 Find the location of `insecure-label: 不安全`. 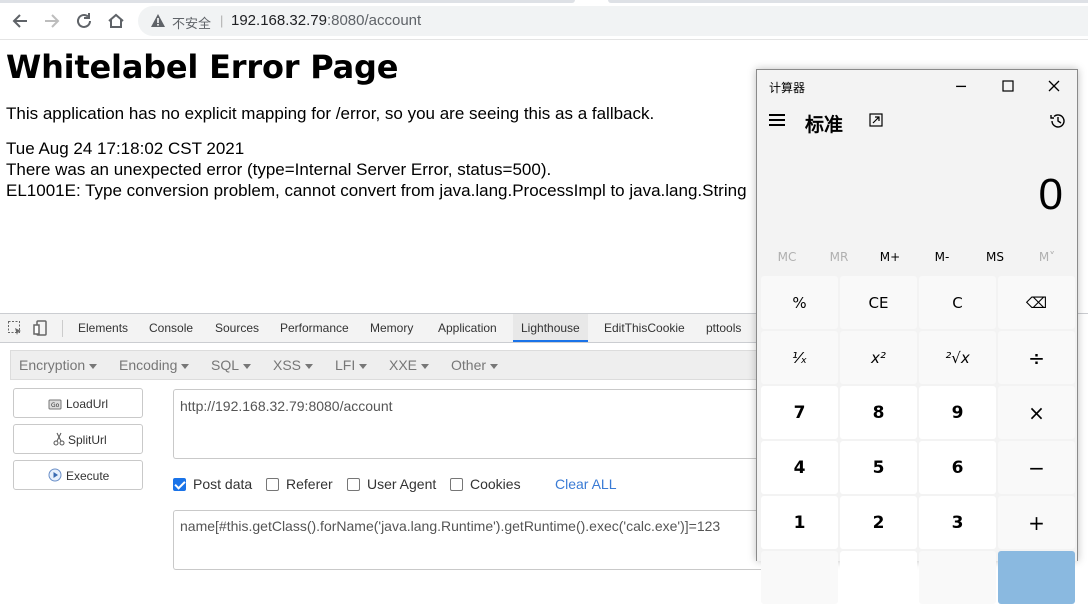

insecure-label: 不安全 is located at coordinates (191, 22).